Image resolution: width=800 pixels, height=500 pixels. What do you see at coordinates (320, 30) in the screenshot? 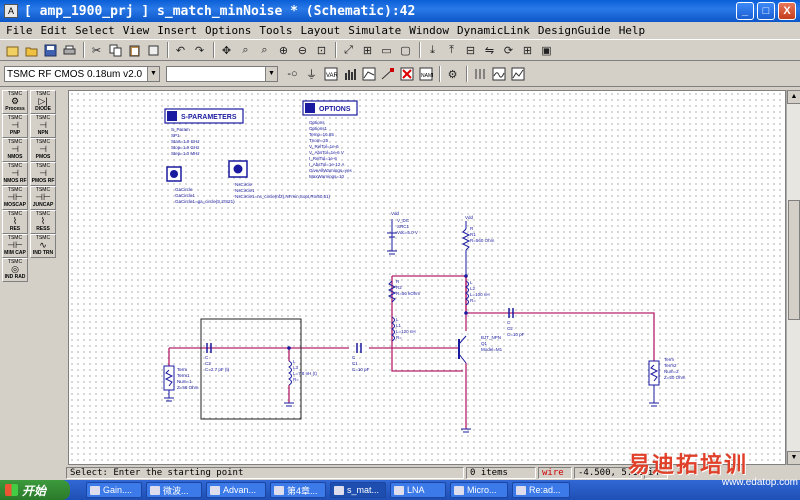
I see `menu-layout: Layout` at bounding box center [320, 30].